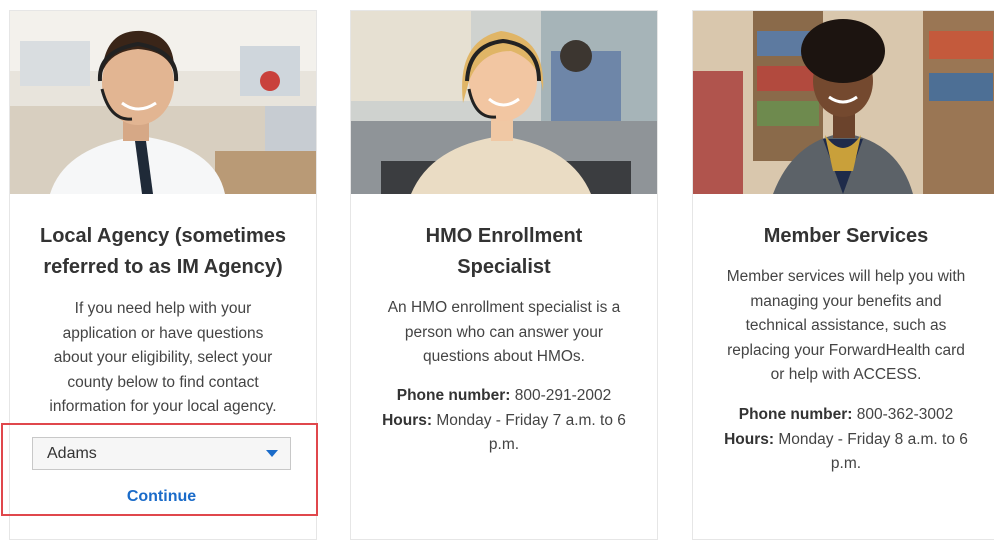 Image resolution: width=994 pixels, height=540 pixels. I want to click on hours-line: Hours: Monday - Friday 8 a.m. to 6, so click(846, 439).